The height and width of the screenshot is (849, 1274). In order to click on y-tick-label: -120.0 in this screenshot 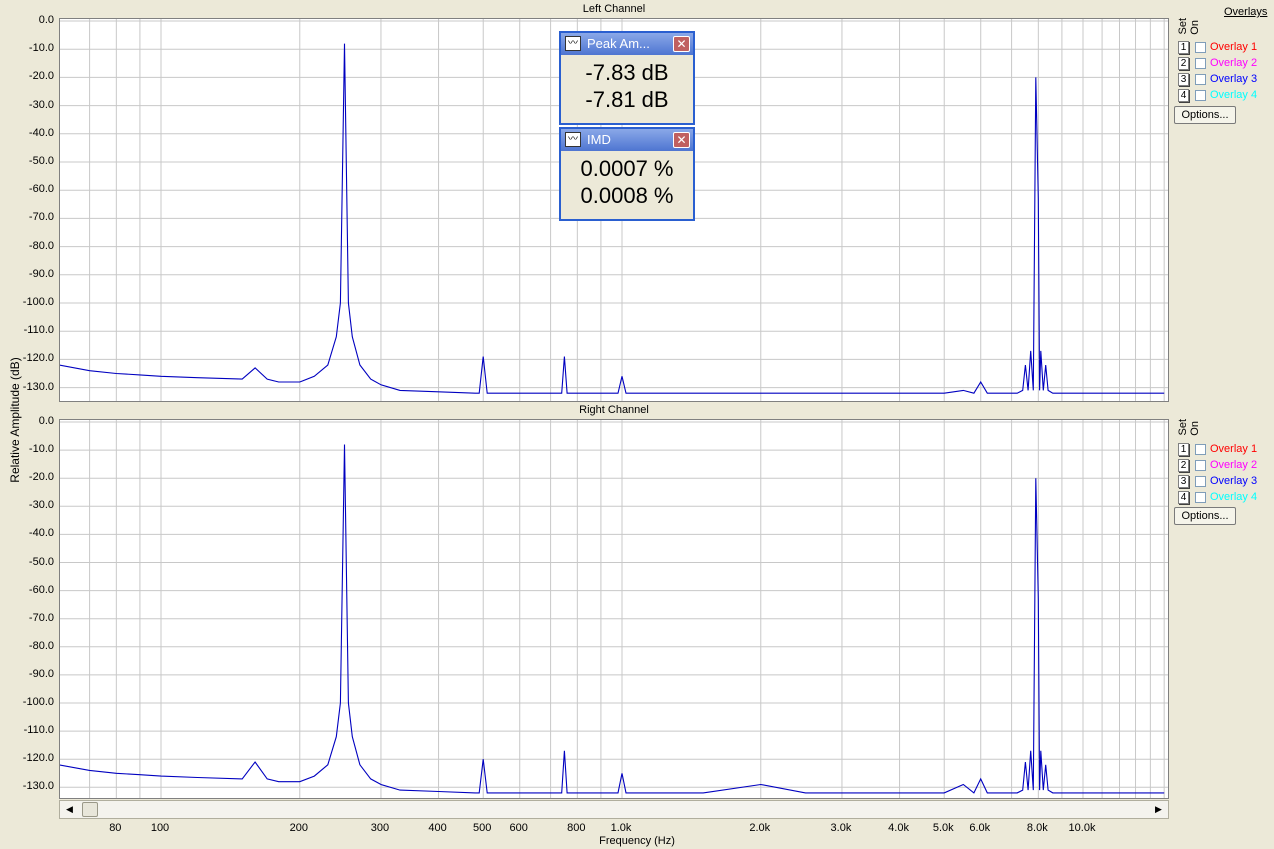, I will do `click(38, 758)`.